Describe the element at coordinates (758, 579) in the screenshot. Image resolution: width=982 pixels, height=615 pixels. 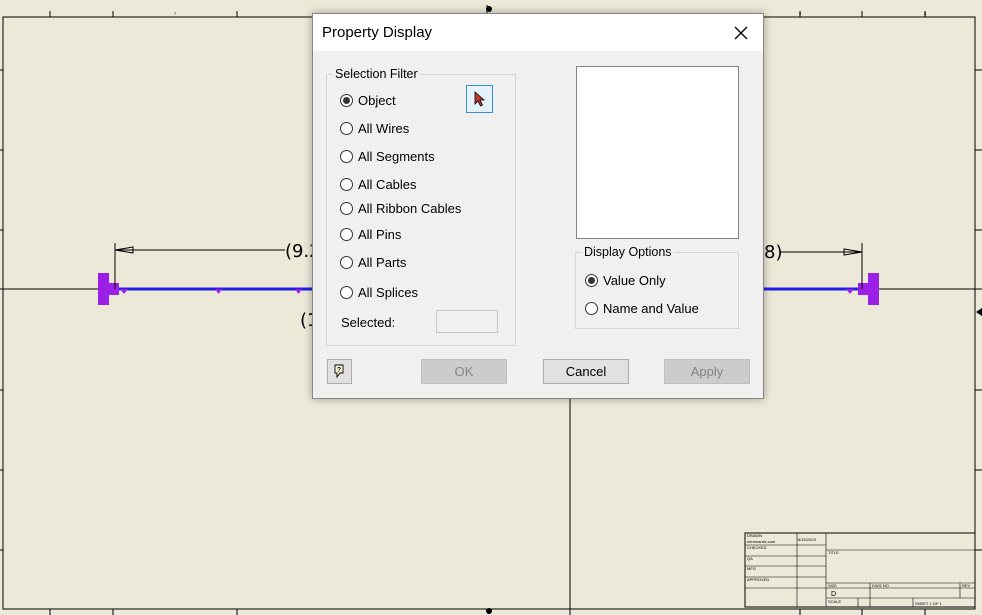
I see `title-block-approved-label: APPROVED` at that location.